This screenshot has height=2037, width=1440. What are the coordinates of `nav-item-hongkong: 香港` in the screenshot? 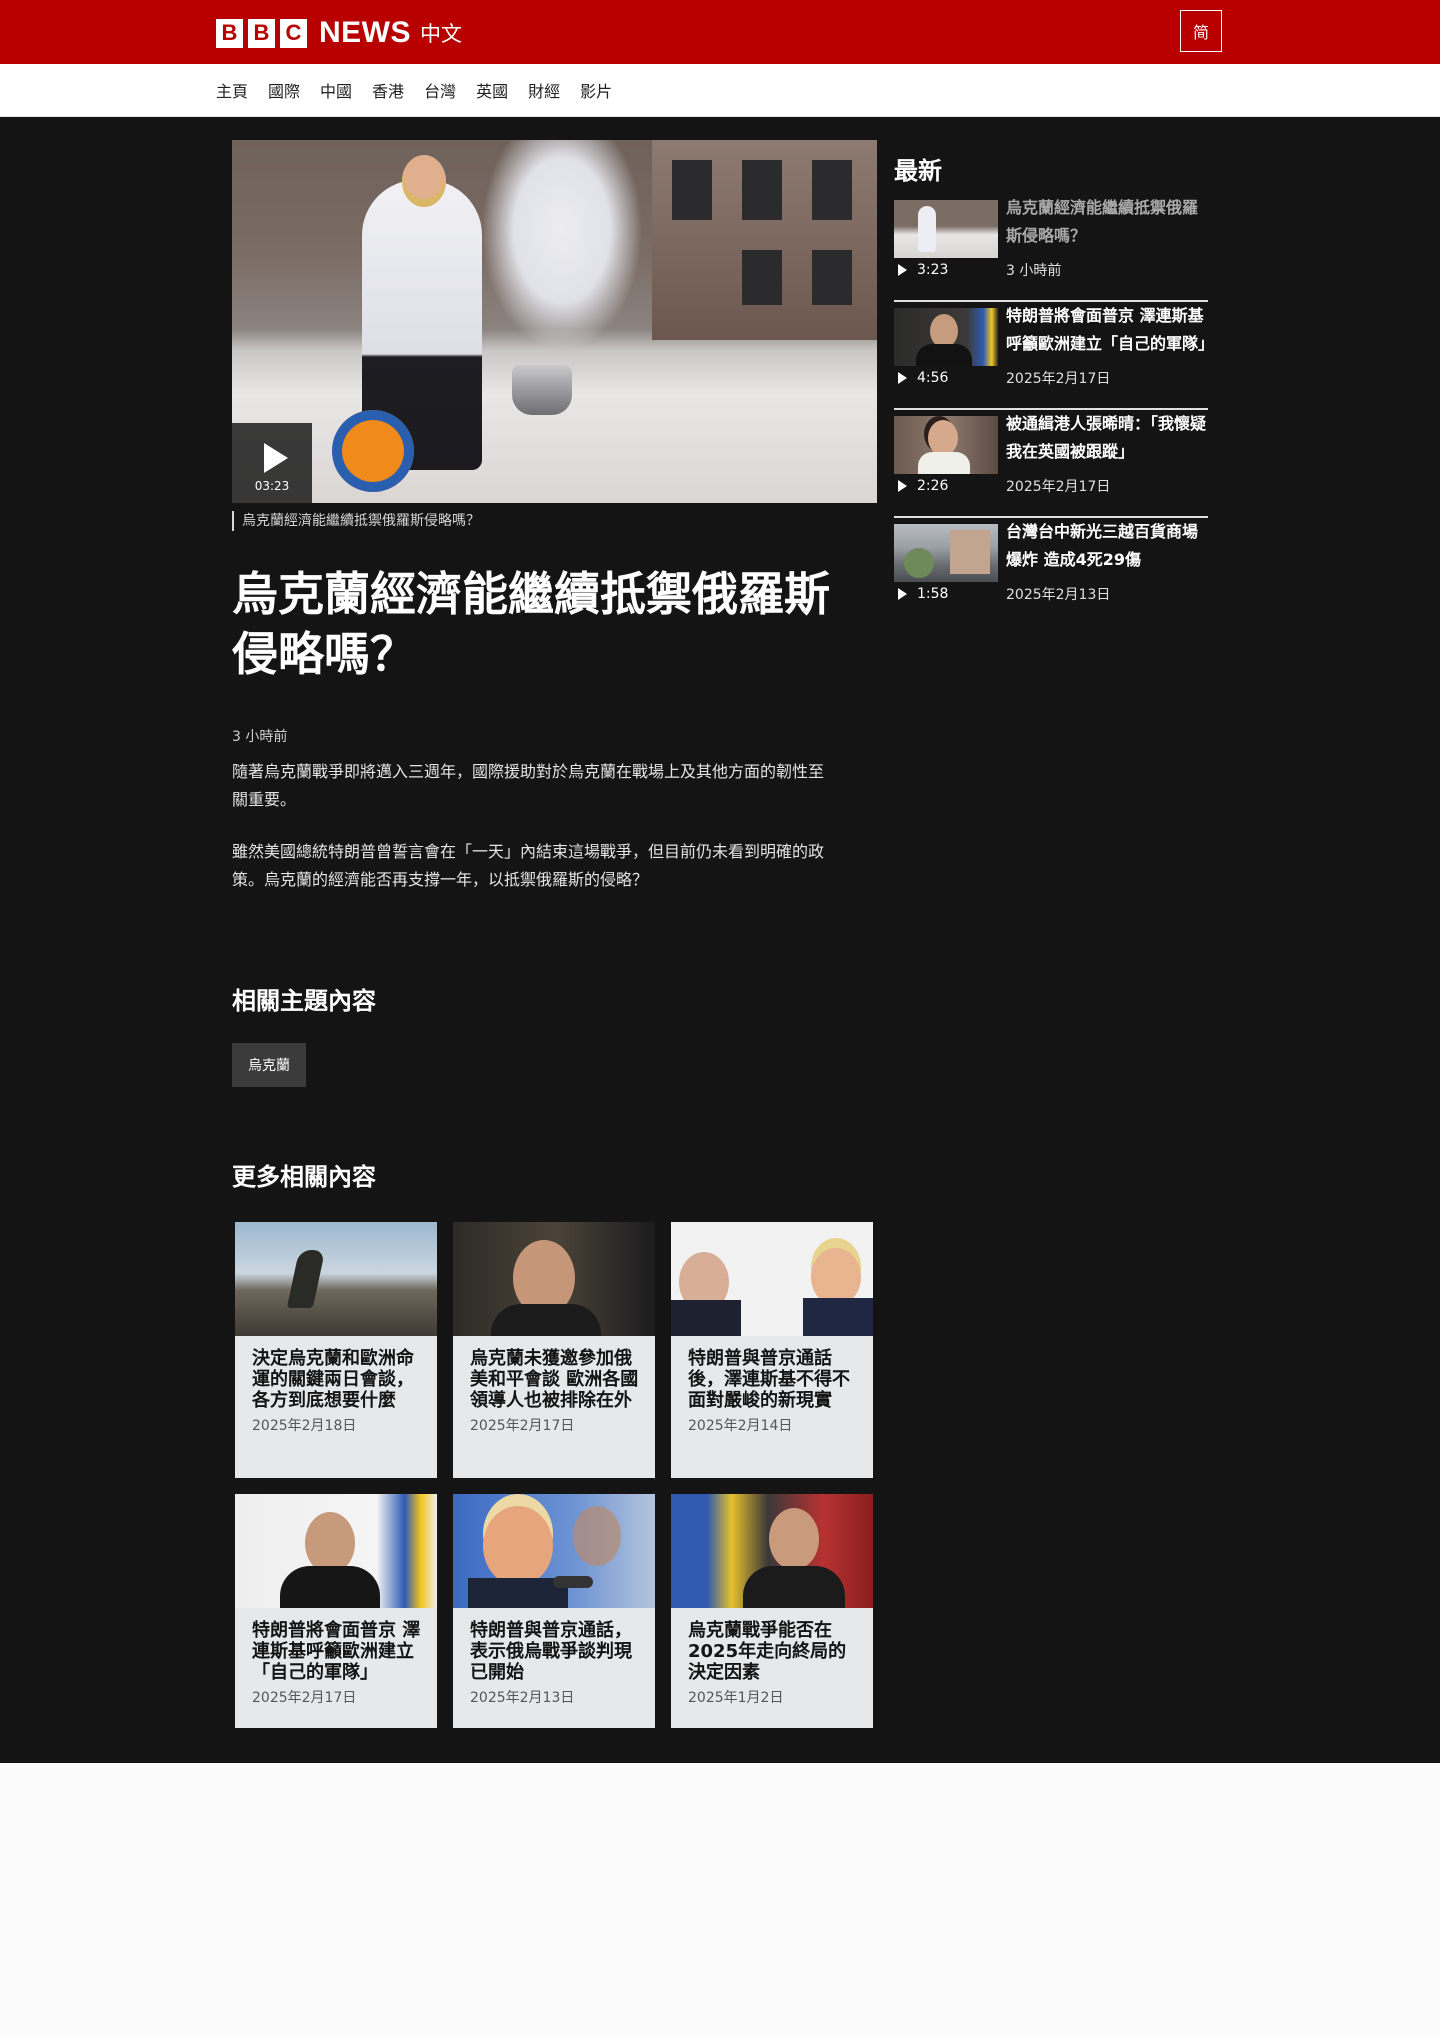 It's located at (388, 90).